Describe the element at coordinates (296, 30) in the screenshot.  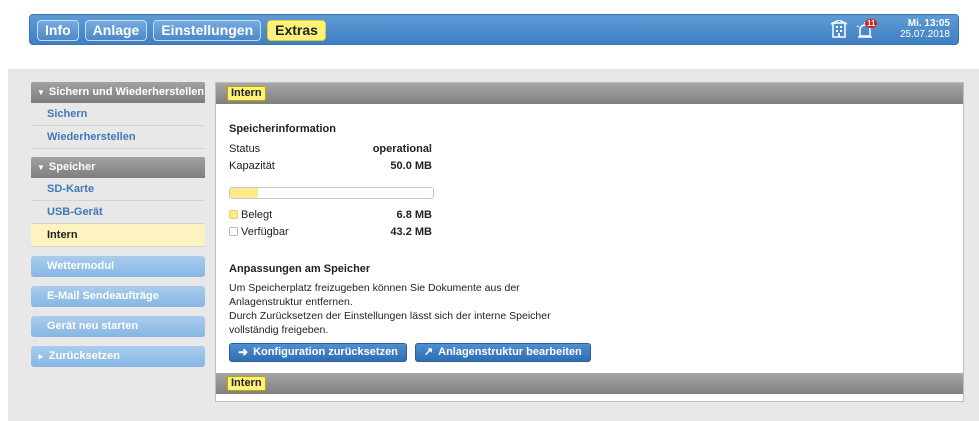
I see `tab-extras: Extras` at that location.